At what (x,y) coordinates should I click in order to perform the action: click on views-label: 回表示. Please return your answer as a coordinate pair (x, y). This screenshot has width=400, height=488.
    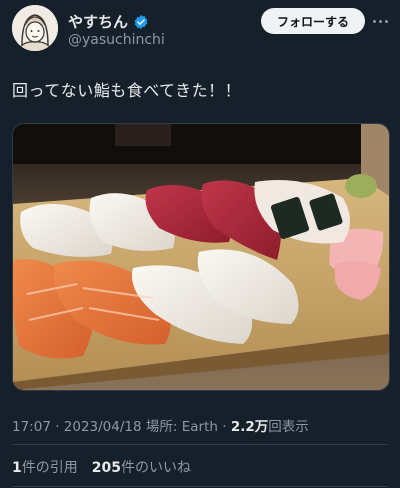
    Looking at the image, I should click on (288, 427).